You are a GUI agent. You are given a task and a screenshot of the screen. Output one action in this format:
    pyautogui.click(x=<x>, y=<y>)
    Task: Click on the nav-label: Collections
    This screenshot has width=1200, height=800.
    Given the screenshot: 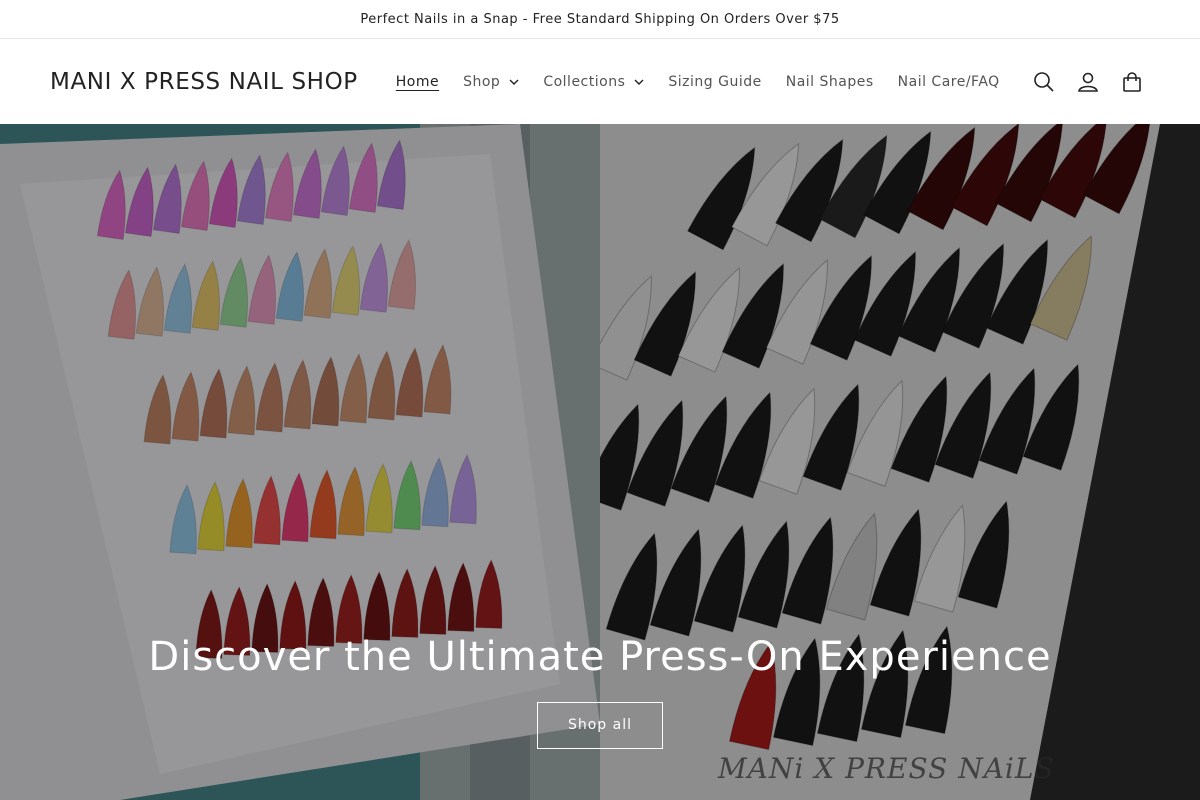 What is the action you would take?
    pyautogui.click(x=584, y=81)
    